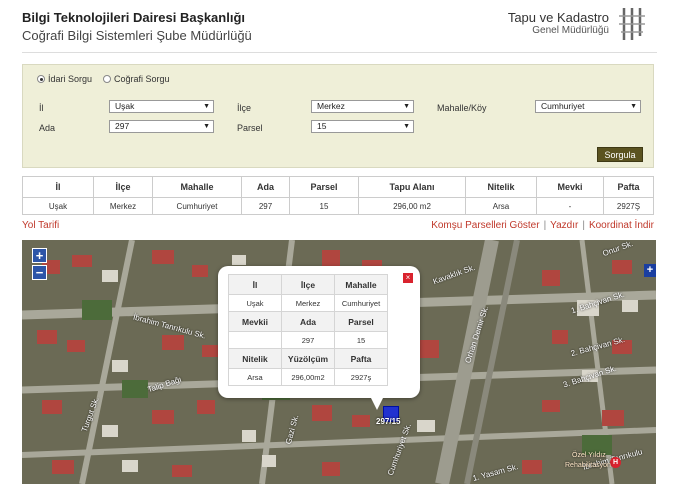 This screenshot has width=679, height=498. Describe the element at coordinates (462, 108) in the screenshot. I see `mahalle-label: Mahalle/Köy` at that location.